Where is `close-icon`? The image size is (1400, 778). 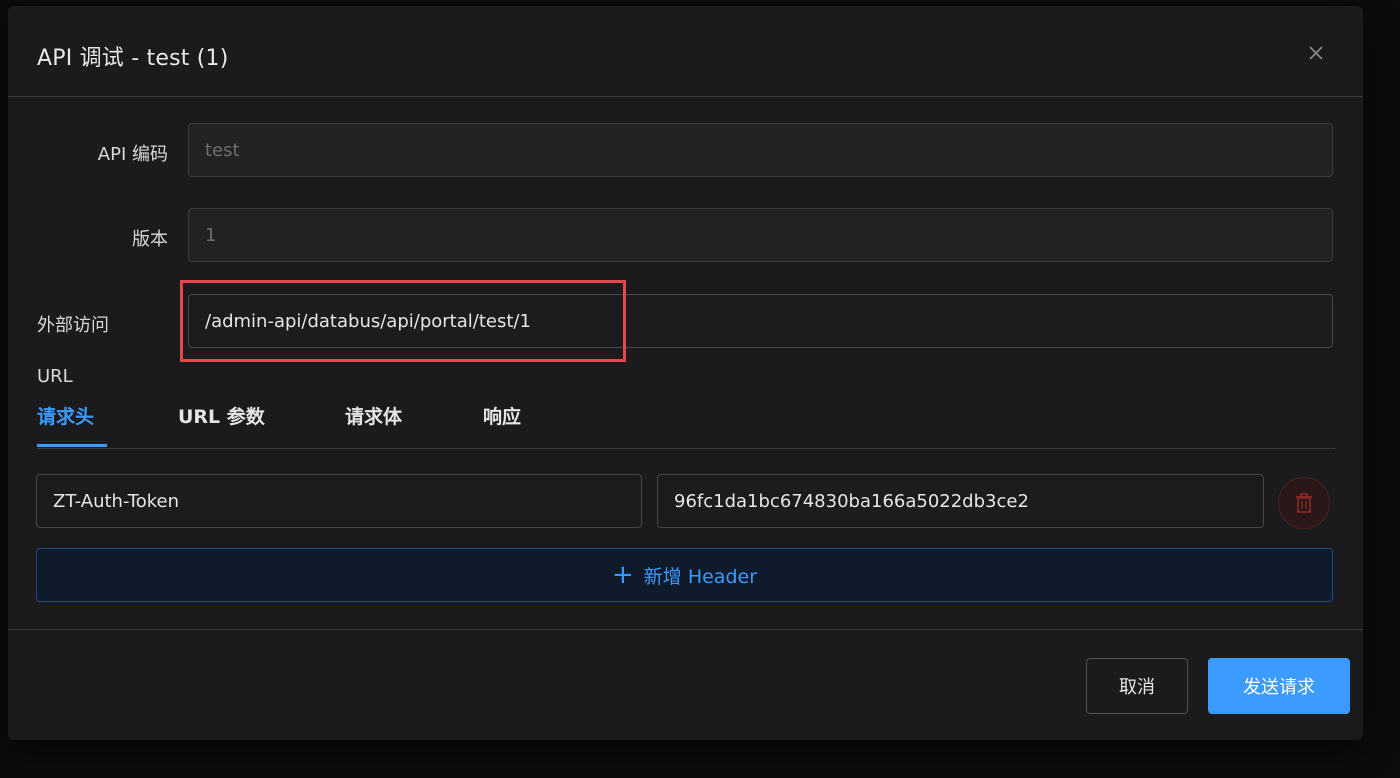 close-icon is located at coordinates (1316, 53).